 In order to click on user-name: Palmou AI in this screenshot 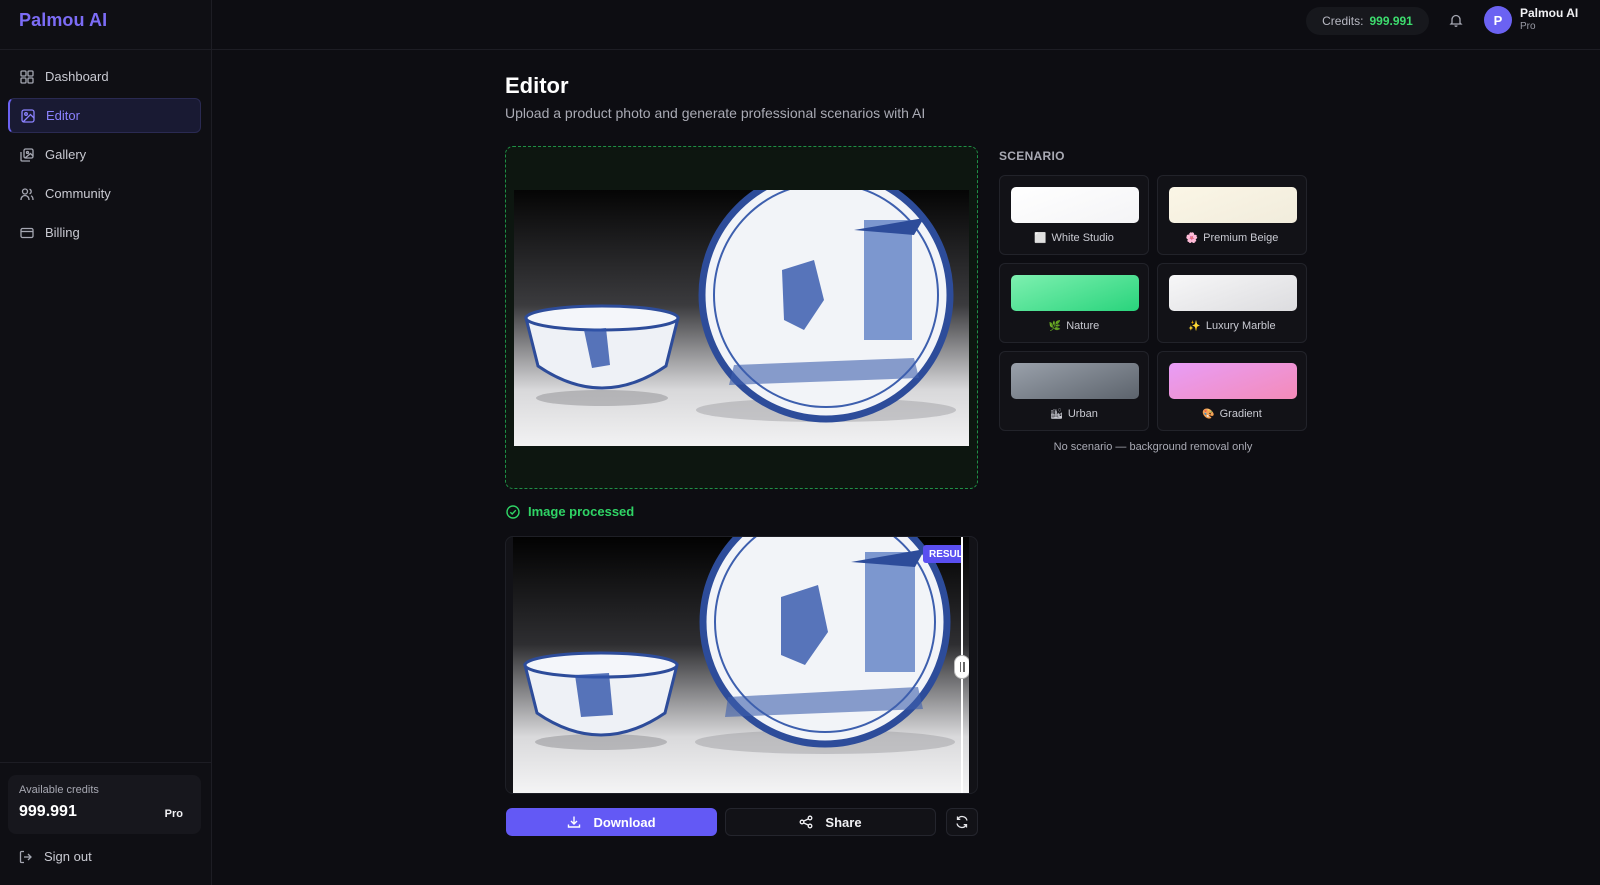, I will do `click(1549, 13)`.